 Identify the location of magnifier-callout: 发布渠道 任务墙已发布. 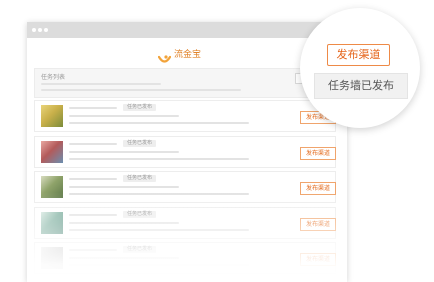
(360, 68).